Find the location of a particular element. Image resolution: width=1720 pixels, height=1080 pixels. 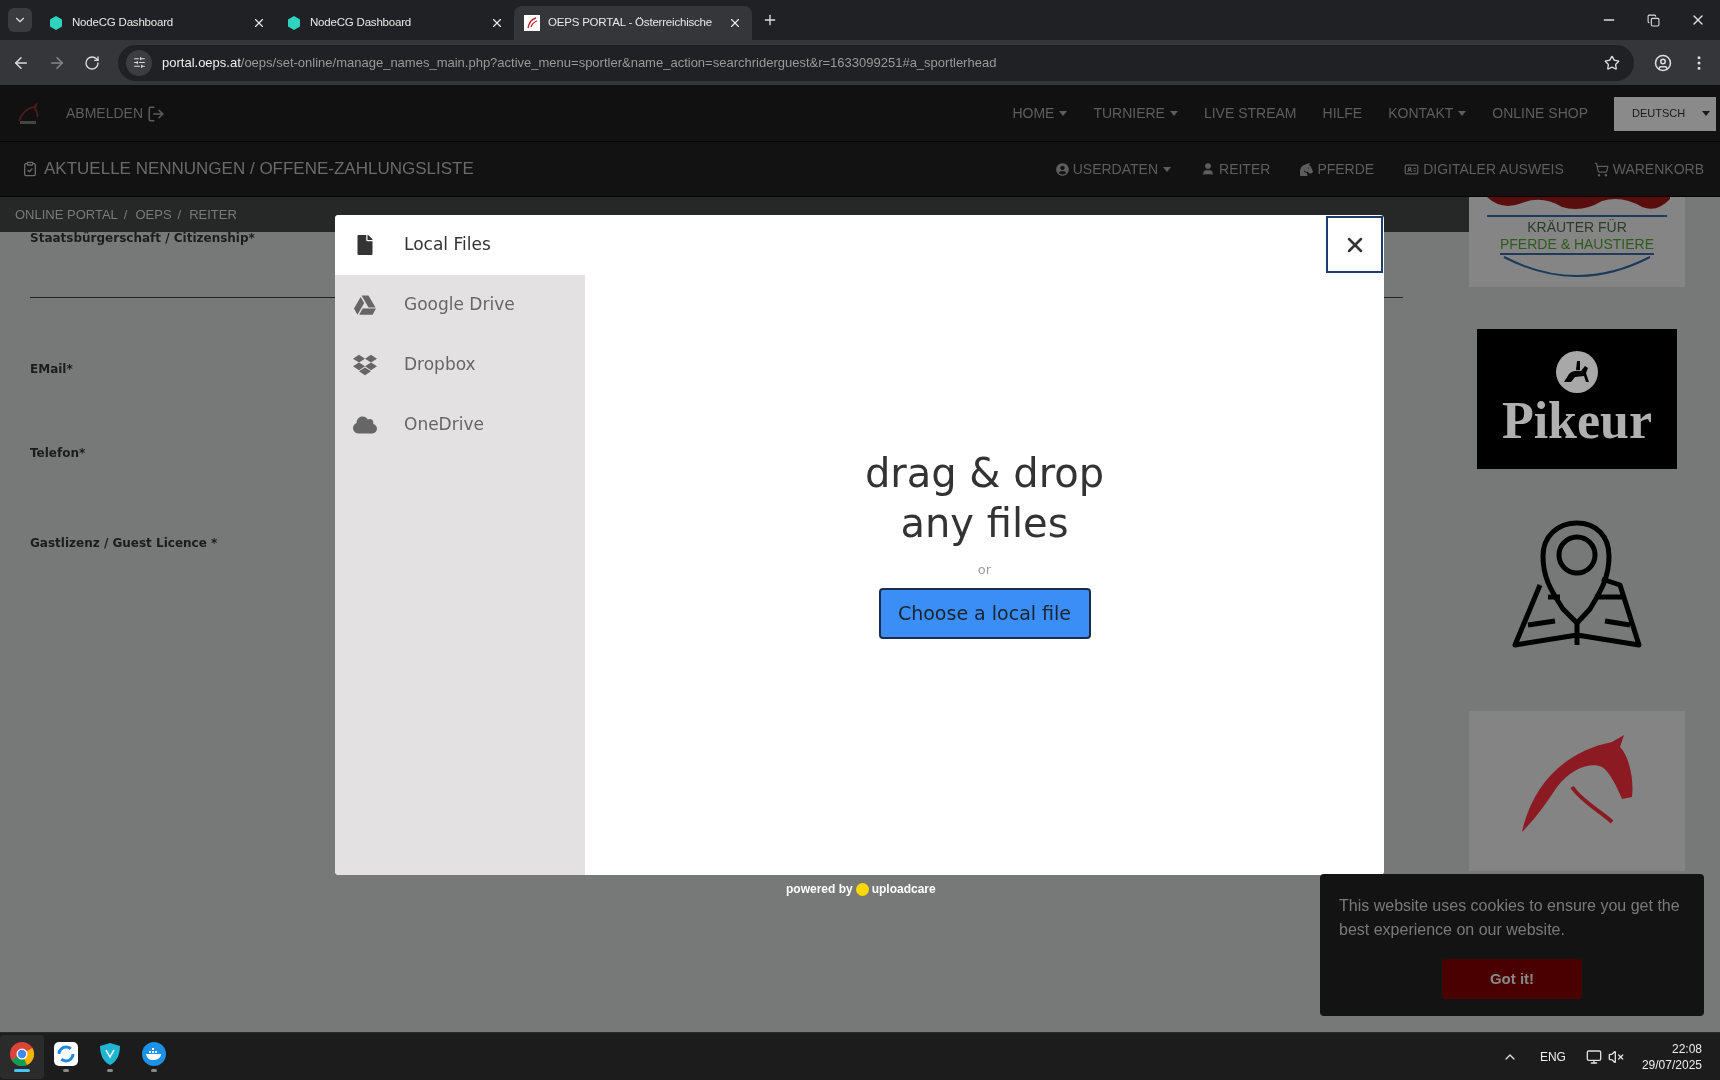

user-nav-link: WARENKORB is located at coordinates (1648, 169).